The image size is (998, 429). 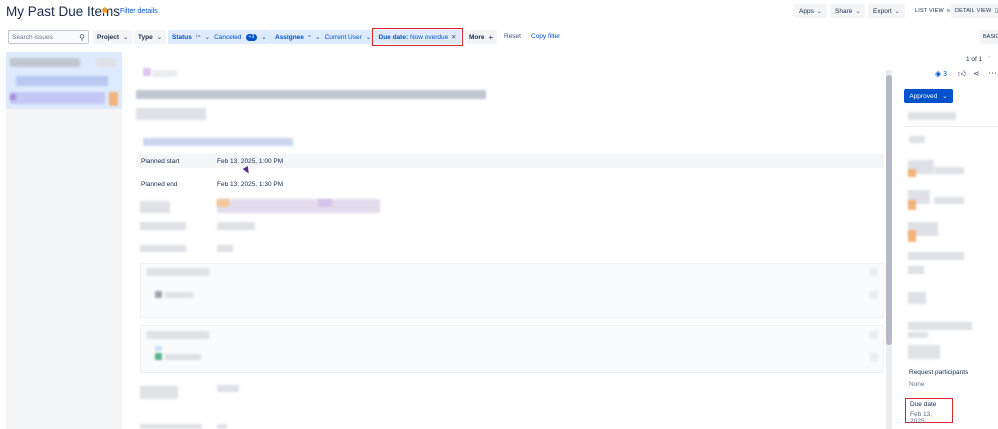 I want to click on status-filter: Status != ⌄ Canceled +3 ⌄, so click(x=219, y=37).